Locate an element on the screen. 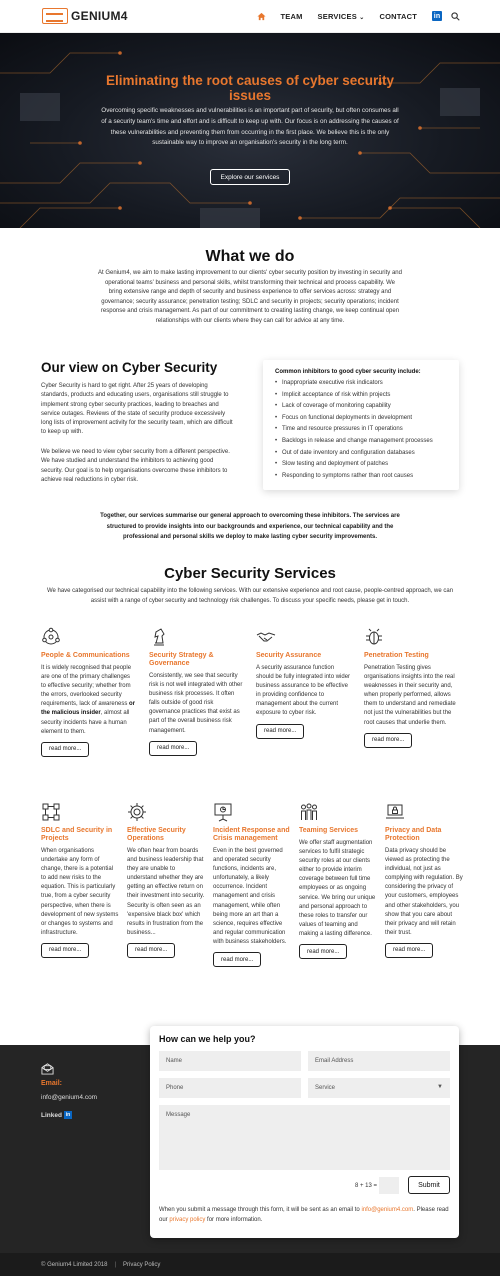  footer-linkedin-label: Linked is located at coordinates (51, 1115).